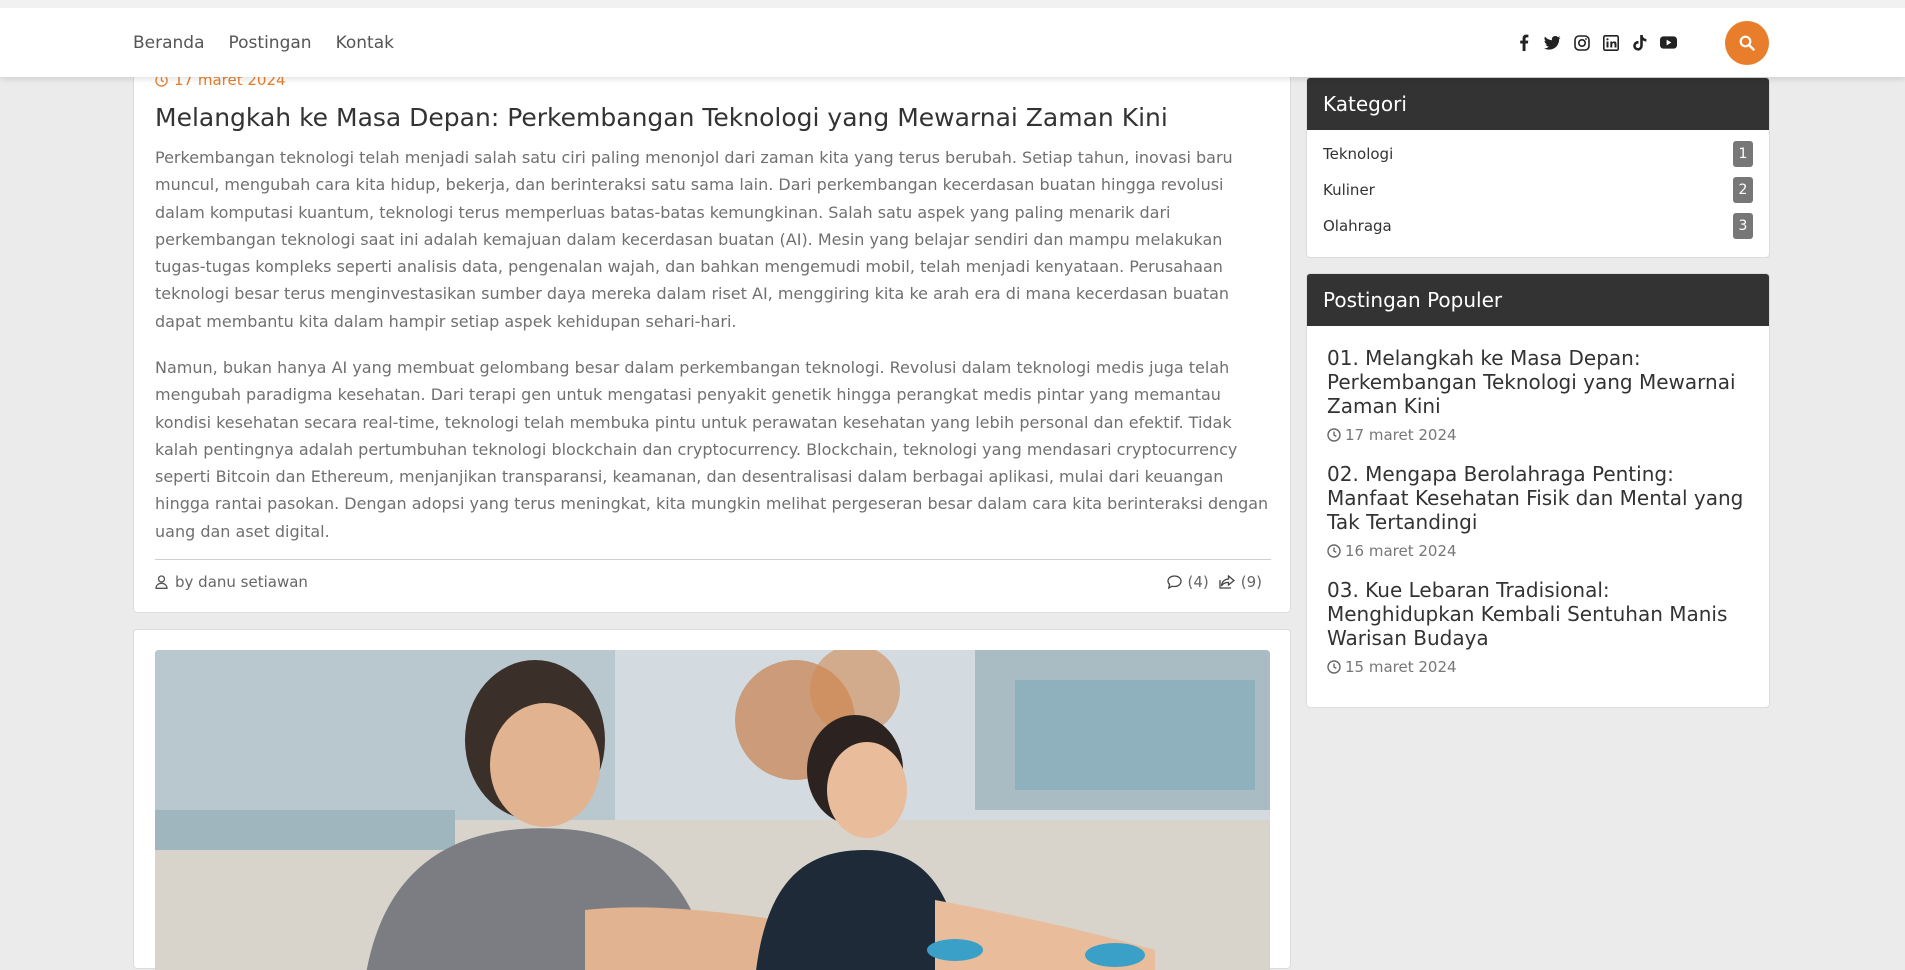  Describe the element at coordinates (1174, 582) in the screenshot. I see `comment-icon` at that location.